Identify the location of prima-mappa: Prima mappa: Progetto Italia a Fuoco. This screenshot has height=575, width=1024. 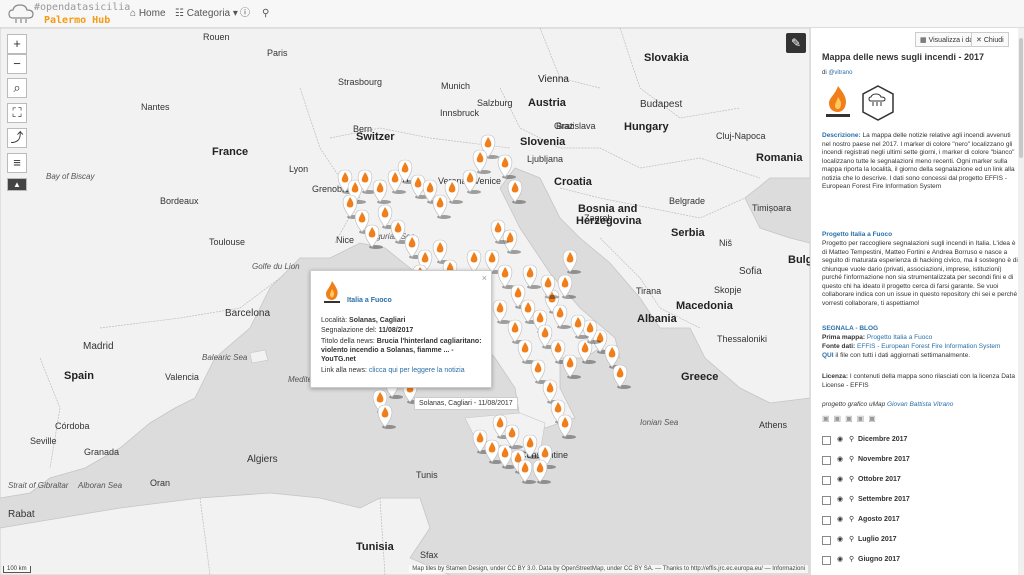
(877, 337).